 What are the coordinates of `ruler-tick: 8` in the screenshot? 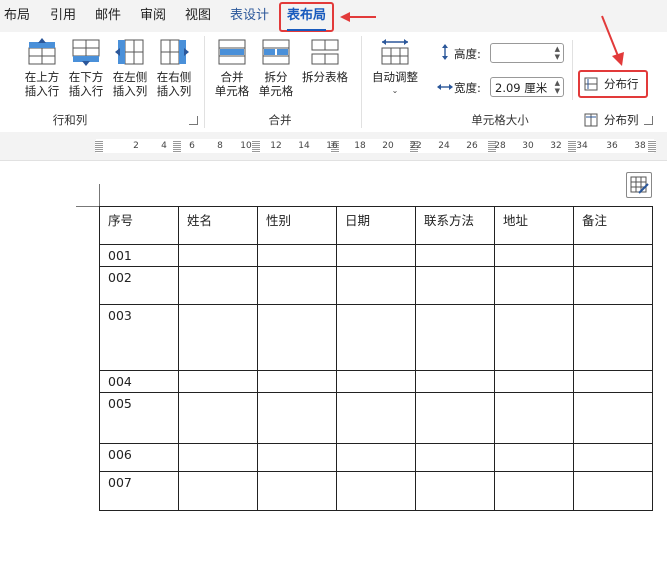 It's located at (220, 146).